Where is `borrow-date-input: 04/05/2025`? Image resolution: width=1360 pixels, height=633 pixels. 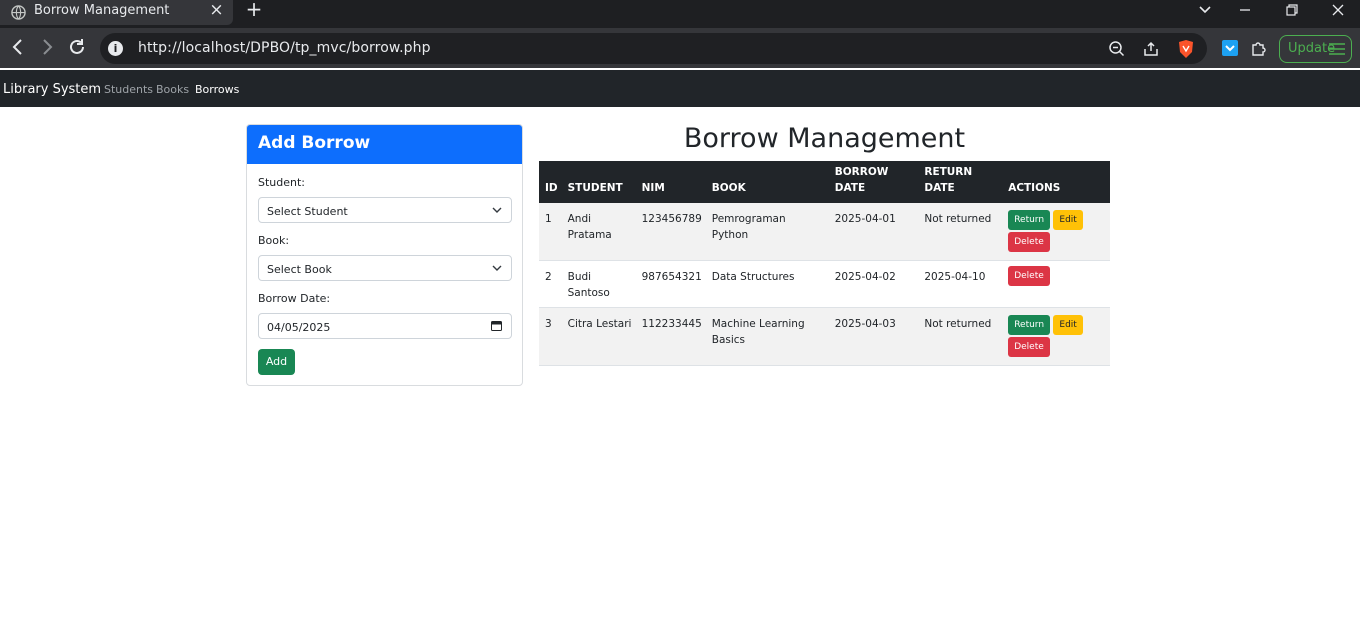 borrow-date-input: 04/05/2025 is located at coordinates (385, 326).